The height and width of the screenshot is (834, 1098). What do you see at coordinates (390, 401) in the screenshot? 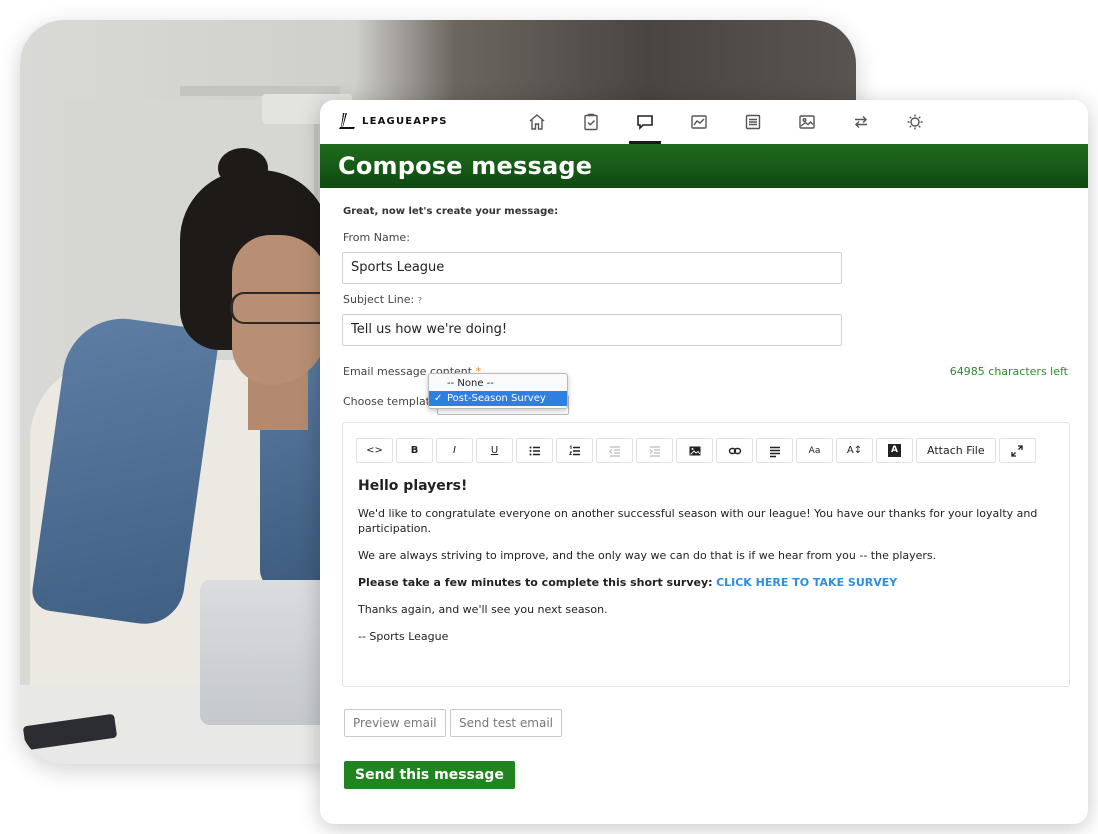
I see `template-label: Choose template` at bounding box center [390, 401].